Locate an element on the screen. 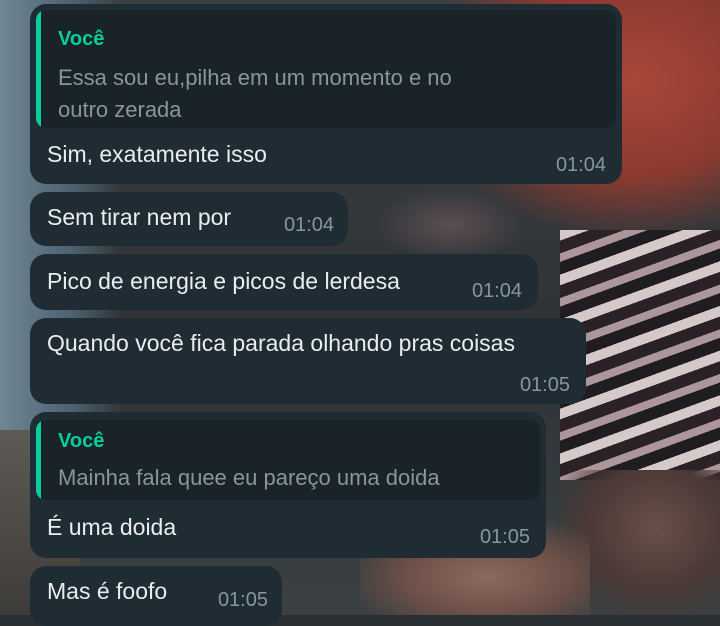 This screenshot has width=720, height=626. message-text: Pico de energia e picos de lerdesa is located at coordinates (223, 281).